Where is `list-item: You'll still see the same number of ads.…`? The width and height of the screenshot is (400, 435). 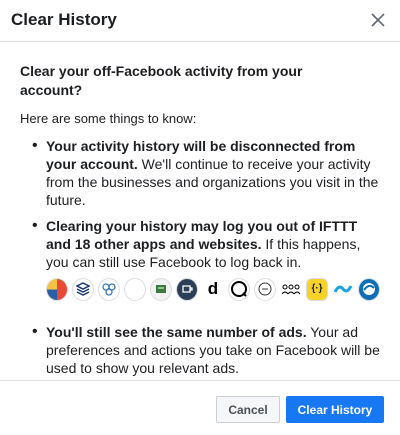
list-item: You'll still see the same number of ads.… is located at coordinates (200, 350).